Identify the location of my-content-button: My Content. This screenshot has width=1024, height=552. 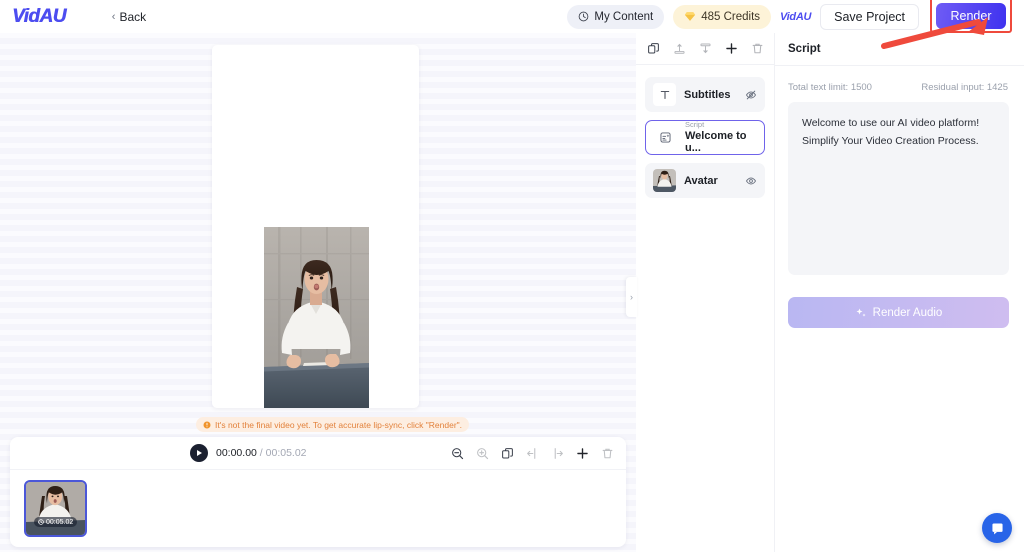
(616, 16).